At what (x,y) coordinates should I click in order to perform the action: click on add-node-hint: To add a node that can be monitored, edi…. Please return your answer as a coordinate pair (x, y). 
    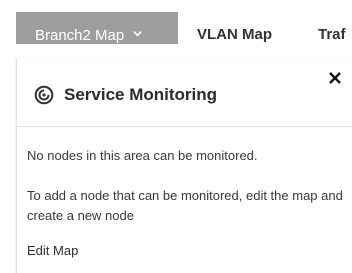
    Looking at the image, I should click on (185, 205).